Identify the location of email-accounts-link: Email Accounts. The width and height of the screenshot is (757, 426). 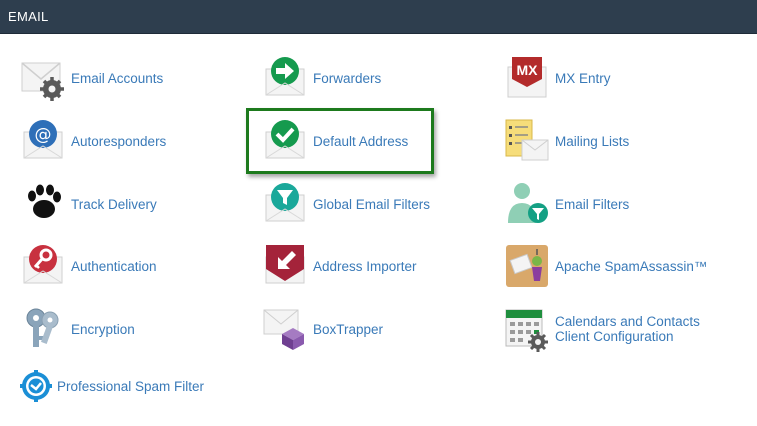
(91, 78).